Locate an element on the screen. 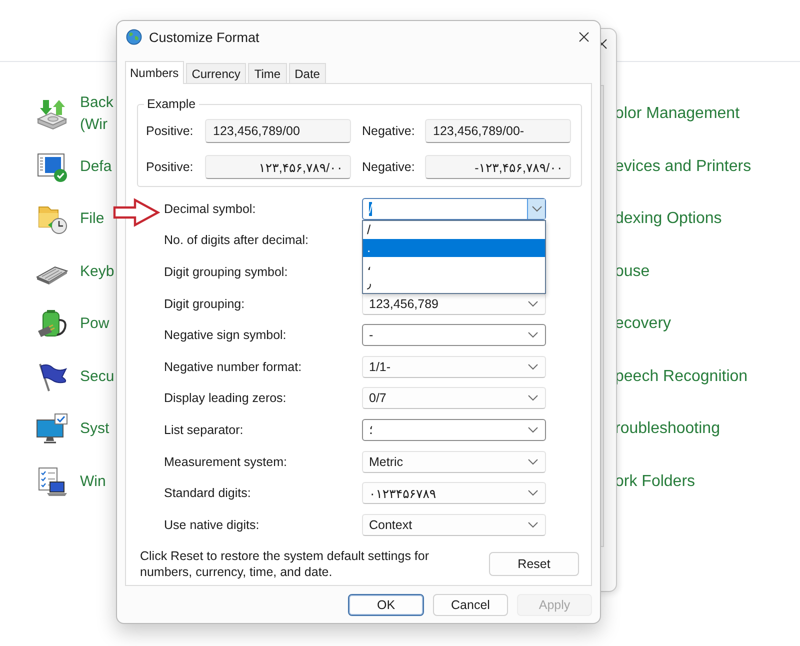 The image size is (800, 646). flag-icon is located at coordinates (52, 376).